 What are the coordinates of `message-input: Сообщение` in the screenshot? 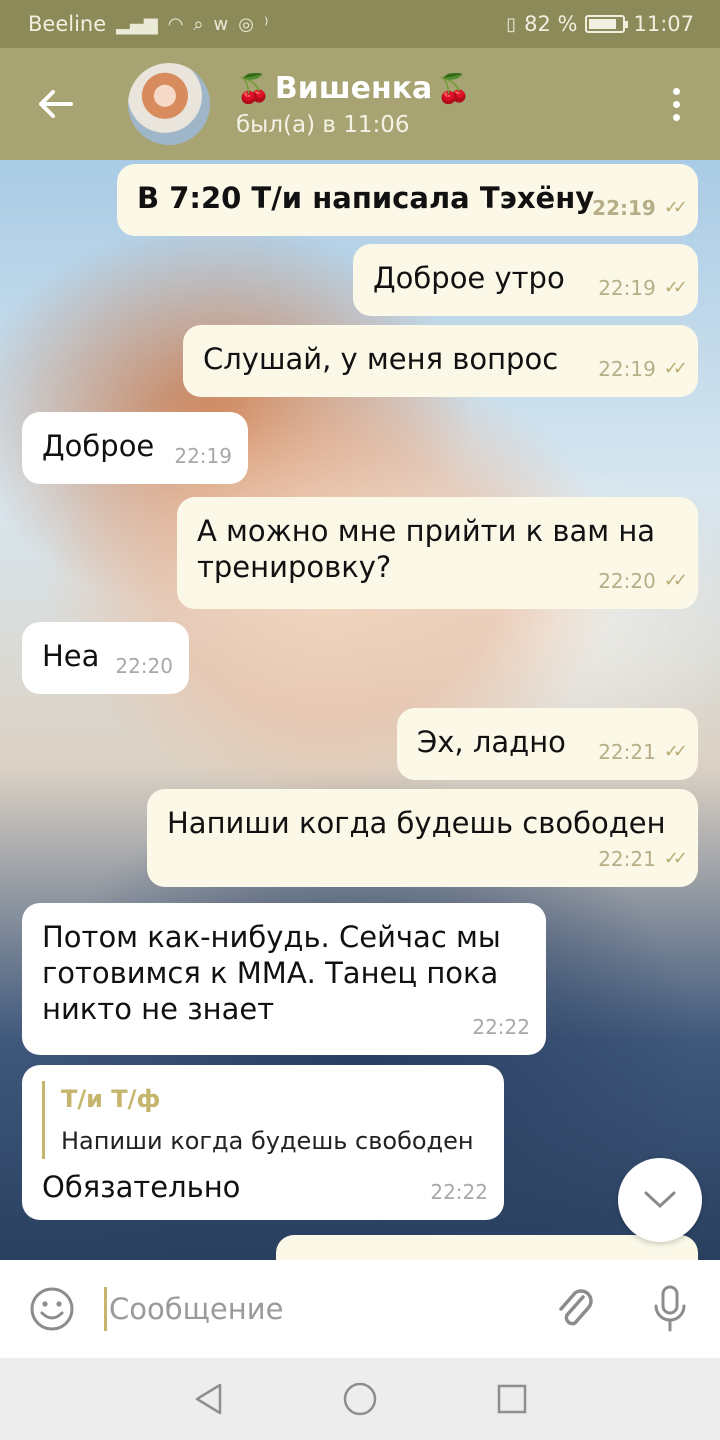 It's located at (317, 1309).